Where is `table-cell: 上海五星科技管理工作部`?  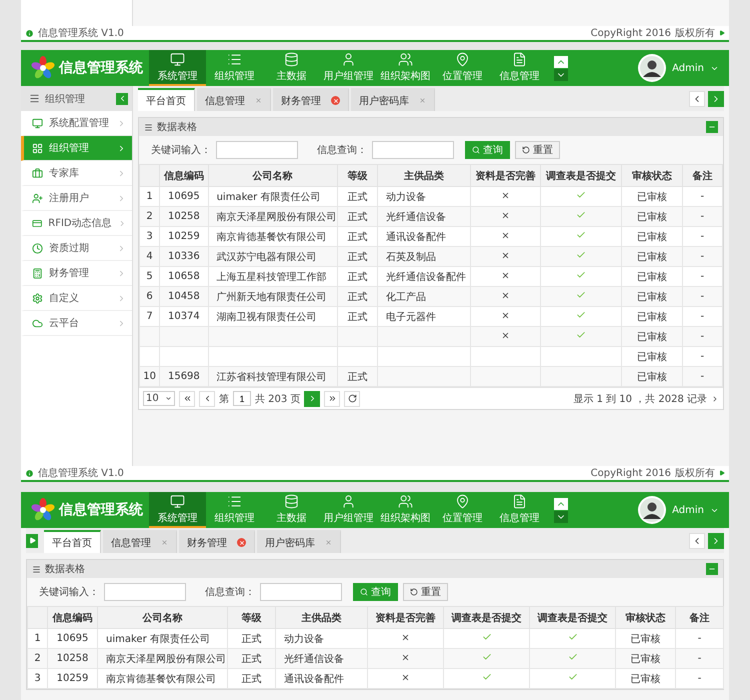 table-cell: 上海五星科技管理工作部 is located at coordinates (271, 277).